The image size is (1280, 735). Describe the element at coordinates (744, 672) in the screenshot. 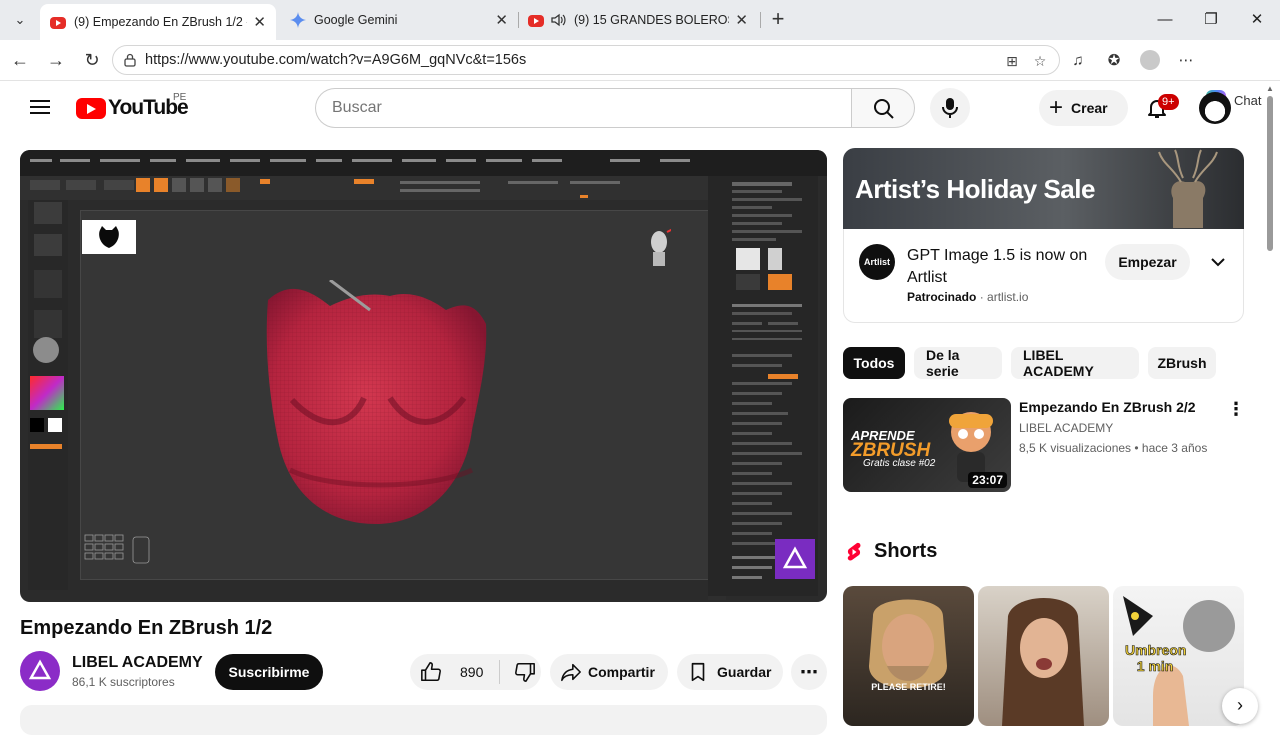

I see `save-label: Guardar` at that location.